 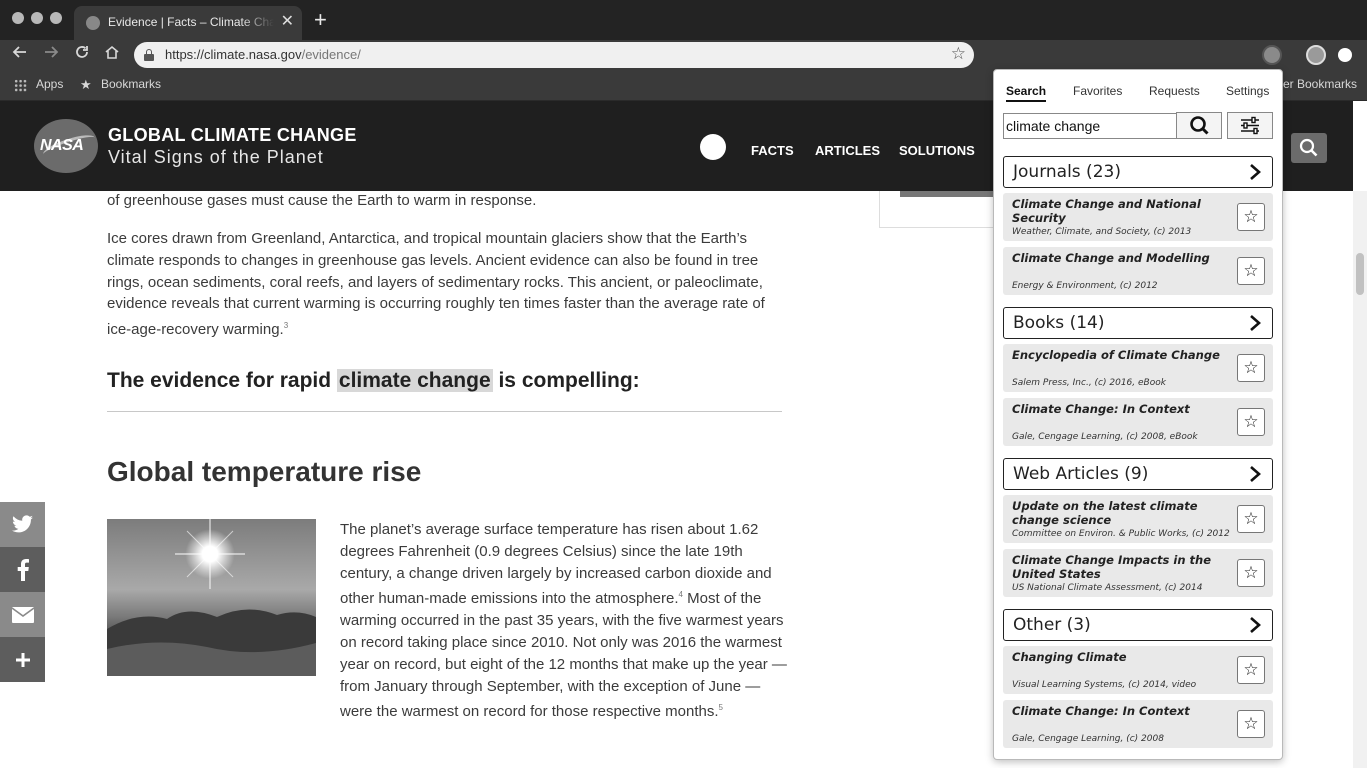 I want to click on page-scrollbar, so click(x=1360, y=479).